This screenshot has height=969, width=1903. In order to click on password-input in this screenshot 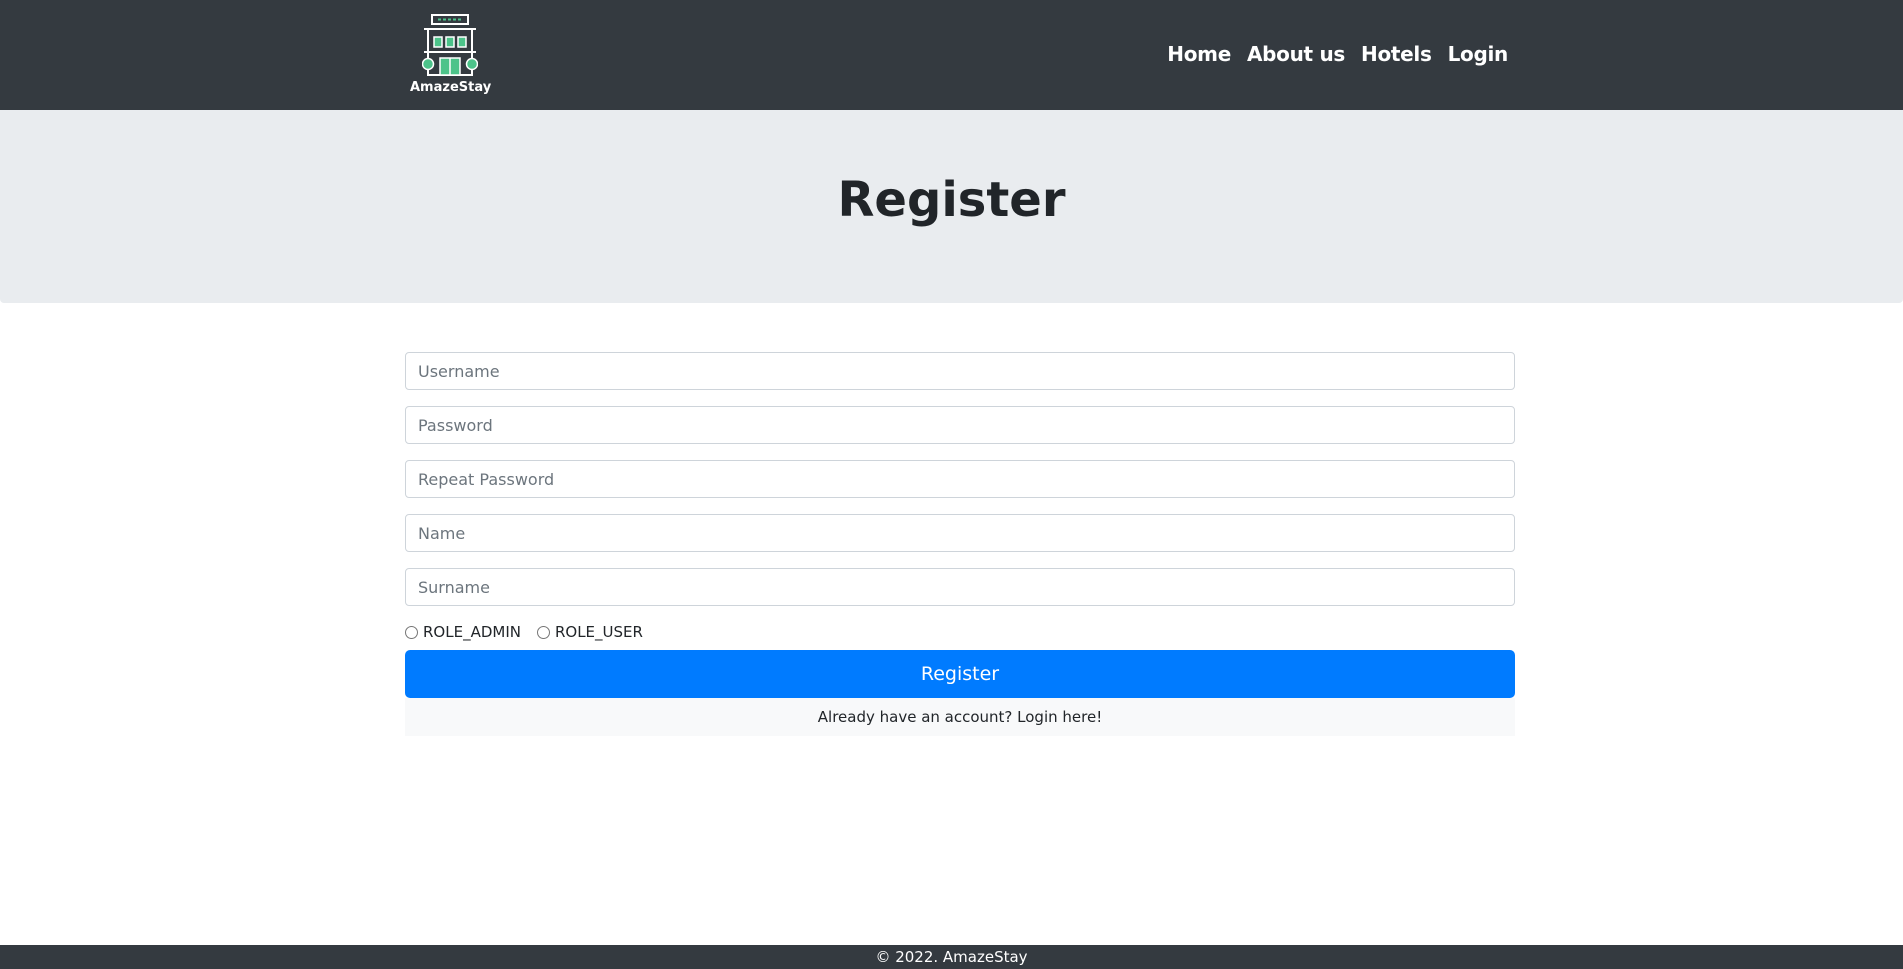, I will do `click(960, 425)`.